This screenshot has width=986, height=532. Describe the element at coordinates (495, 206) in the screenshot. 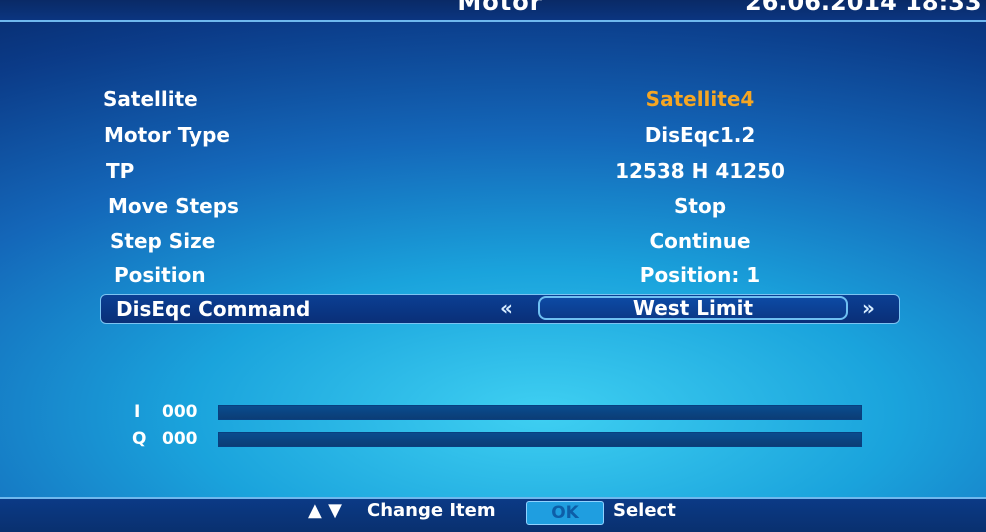

I see `move-steps-row: Move Steps Stop` at that location.